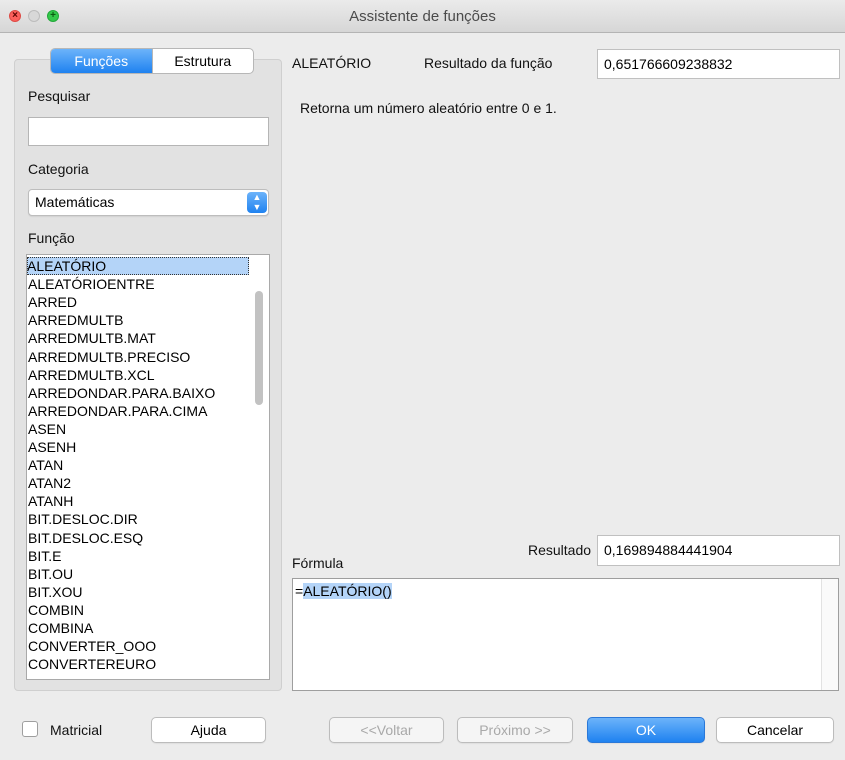 The width and height of the screenshot is (845, 760). What do you see at coordinates (140, 610) in the screenshot?
I see `list-item: COMBIN` at bounding box center [140, 610].